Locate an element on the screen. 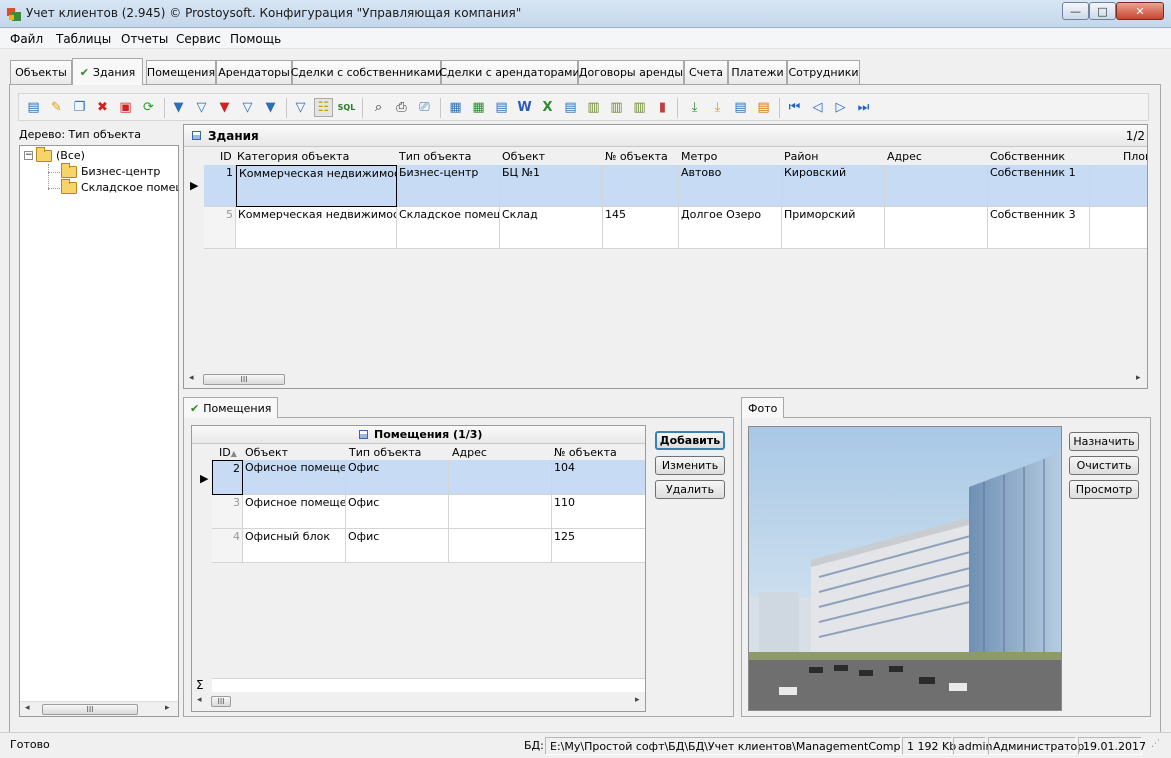 This screenshot has width=1171, height=758. column-header-metro: Метро is located at coordinates (699, 156).